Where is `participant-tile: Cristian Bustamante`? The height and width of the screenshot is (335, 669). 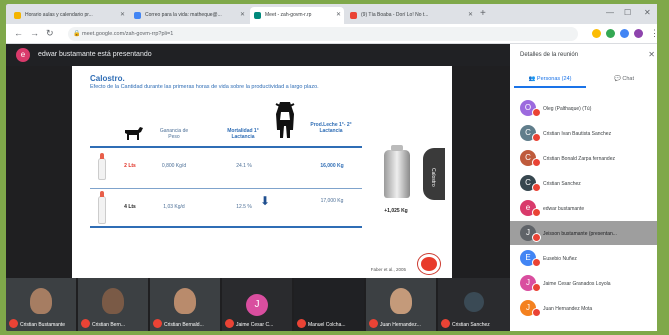
participant-tile: Cristian Bustamante is located at coordinates (41, 304).